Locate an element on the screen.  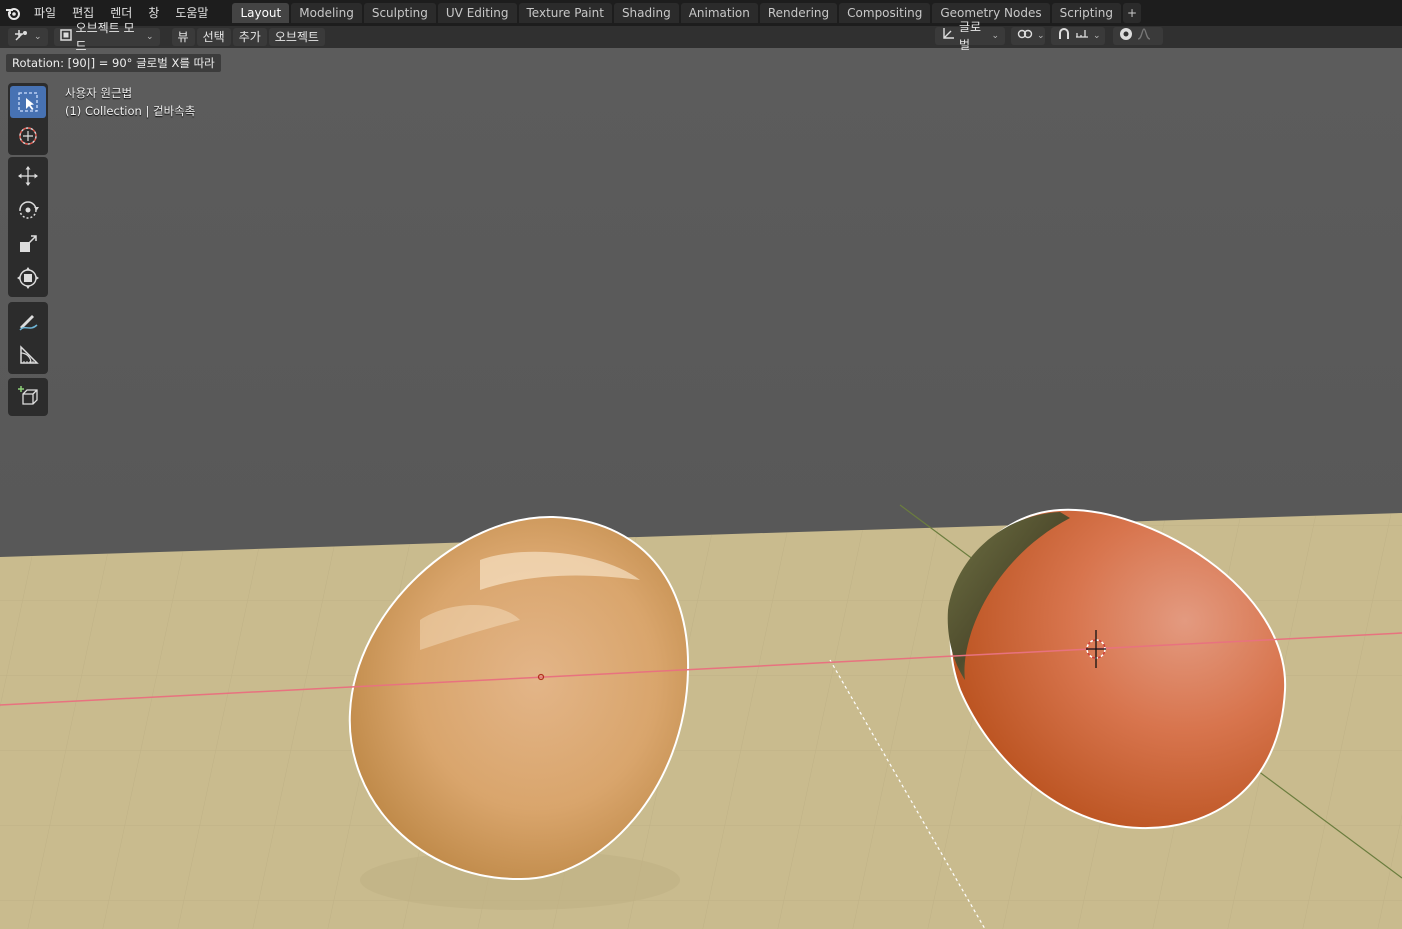
measure-icon is located at coordinates (29, 354).